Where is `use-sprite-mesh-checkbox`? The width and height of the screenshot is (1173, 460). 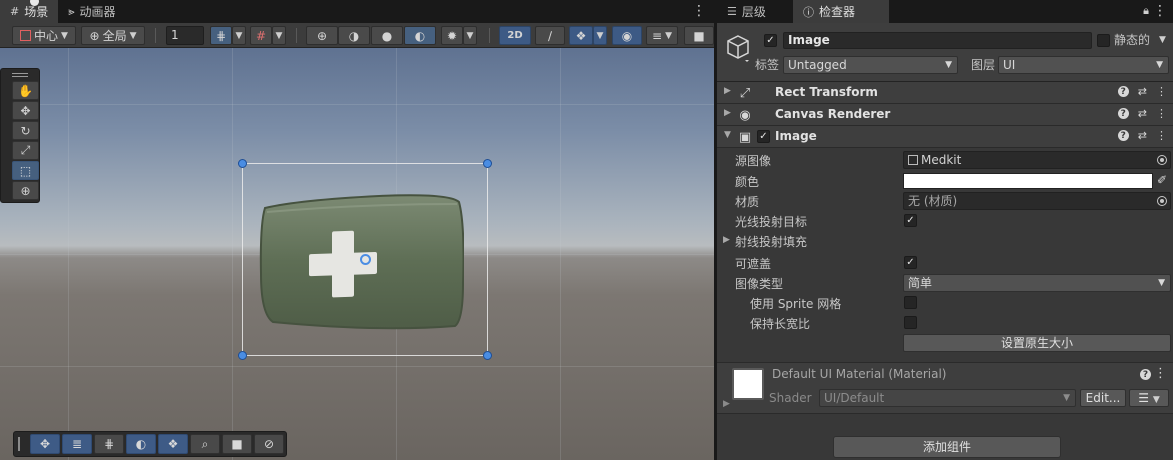 use-sprite-mesh-checkbox is located at coordinates (910, 302).